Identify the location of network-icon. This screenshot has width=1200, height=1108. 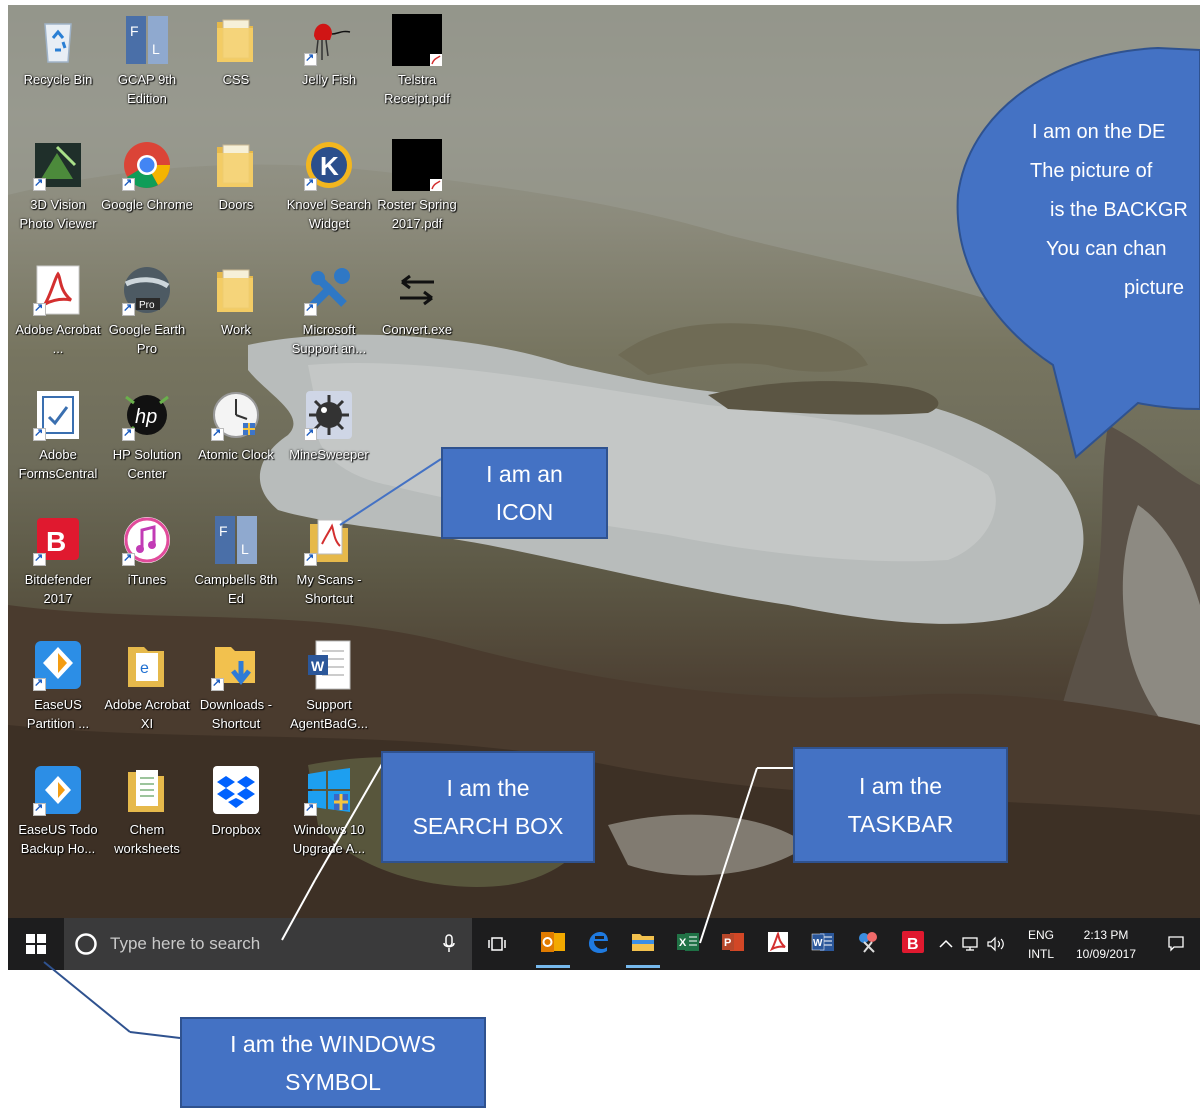
(970, 944).